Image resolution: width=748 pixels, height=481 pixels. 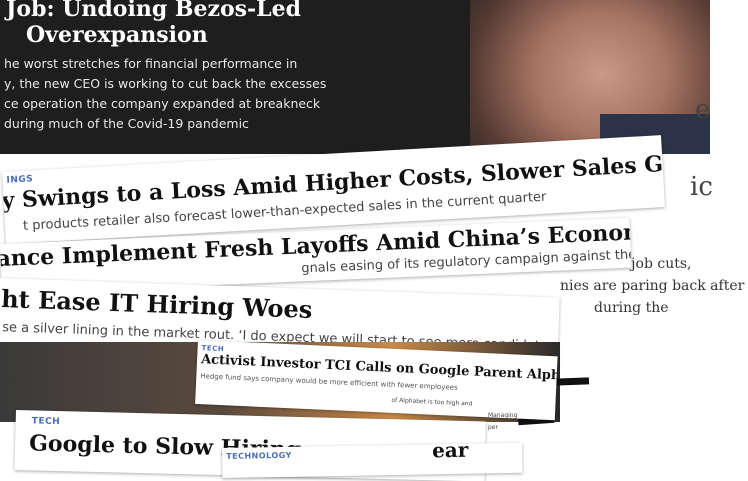 I want to click on clipping-fragment: per, so click(x=493, y=427).